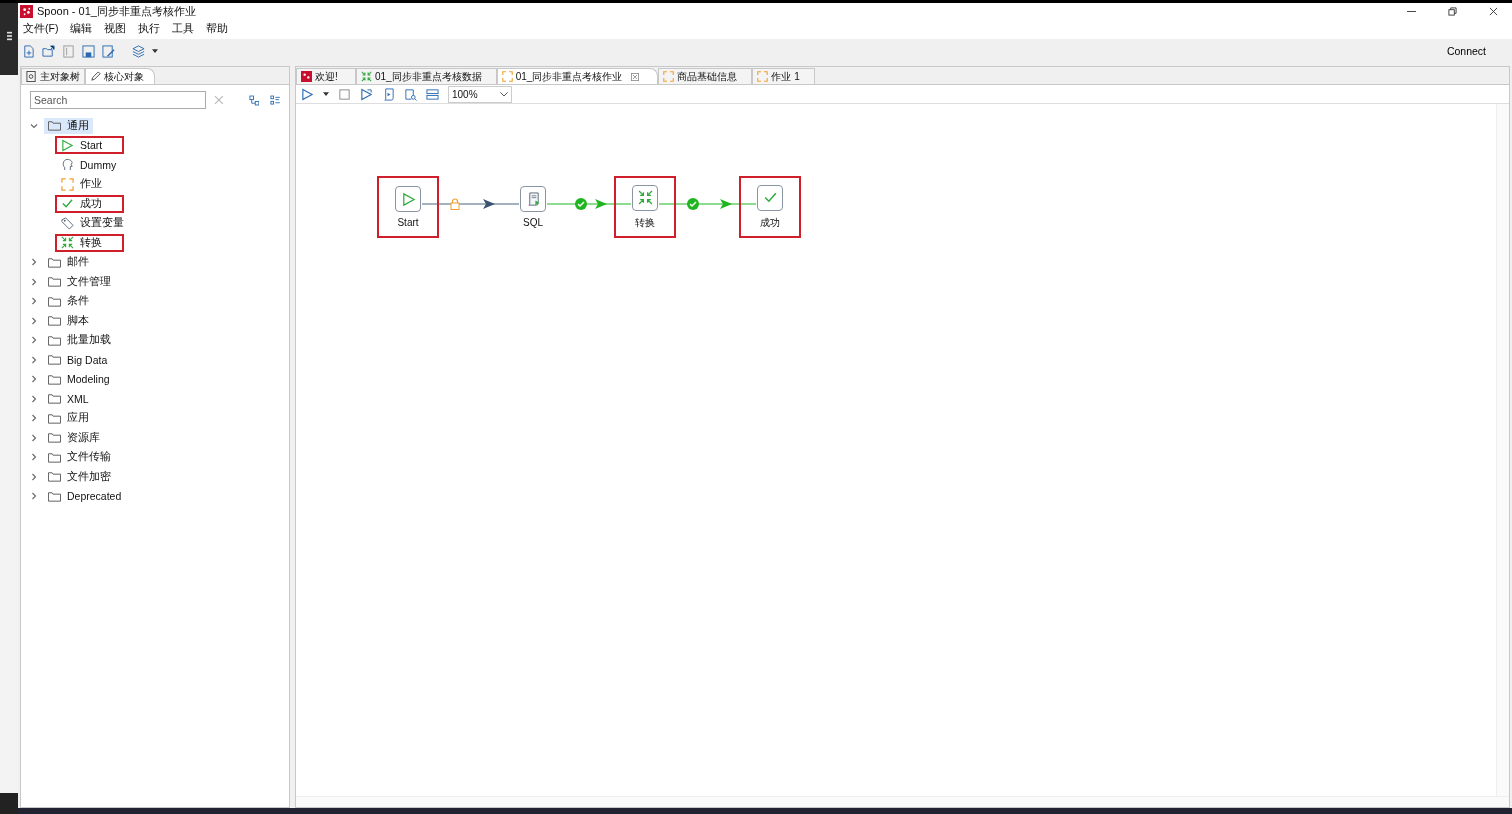 The width and height of the screenshot is (1512, 814). Describe the element at coordinates (31, 76) in the screenshot. I see `search-document-icon` at that location.